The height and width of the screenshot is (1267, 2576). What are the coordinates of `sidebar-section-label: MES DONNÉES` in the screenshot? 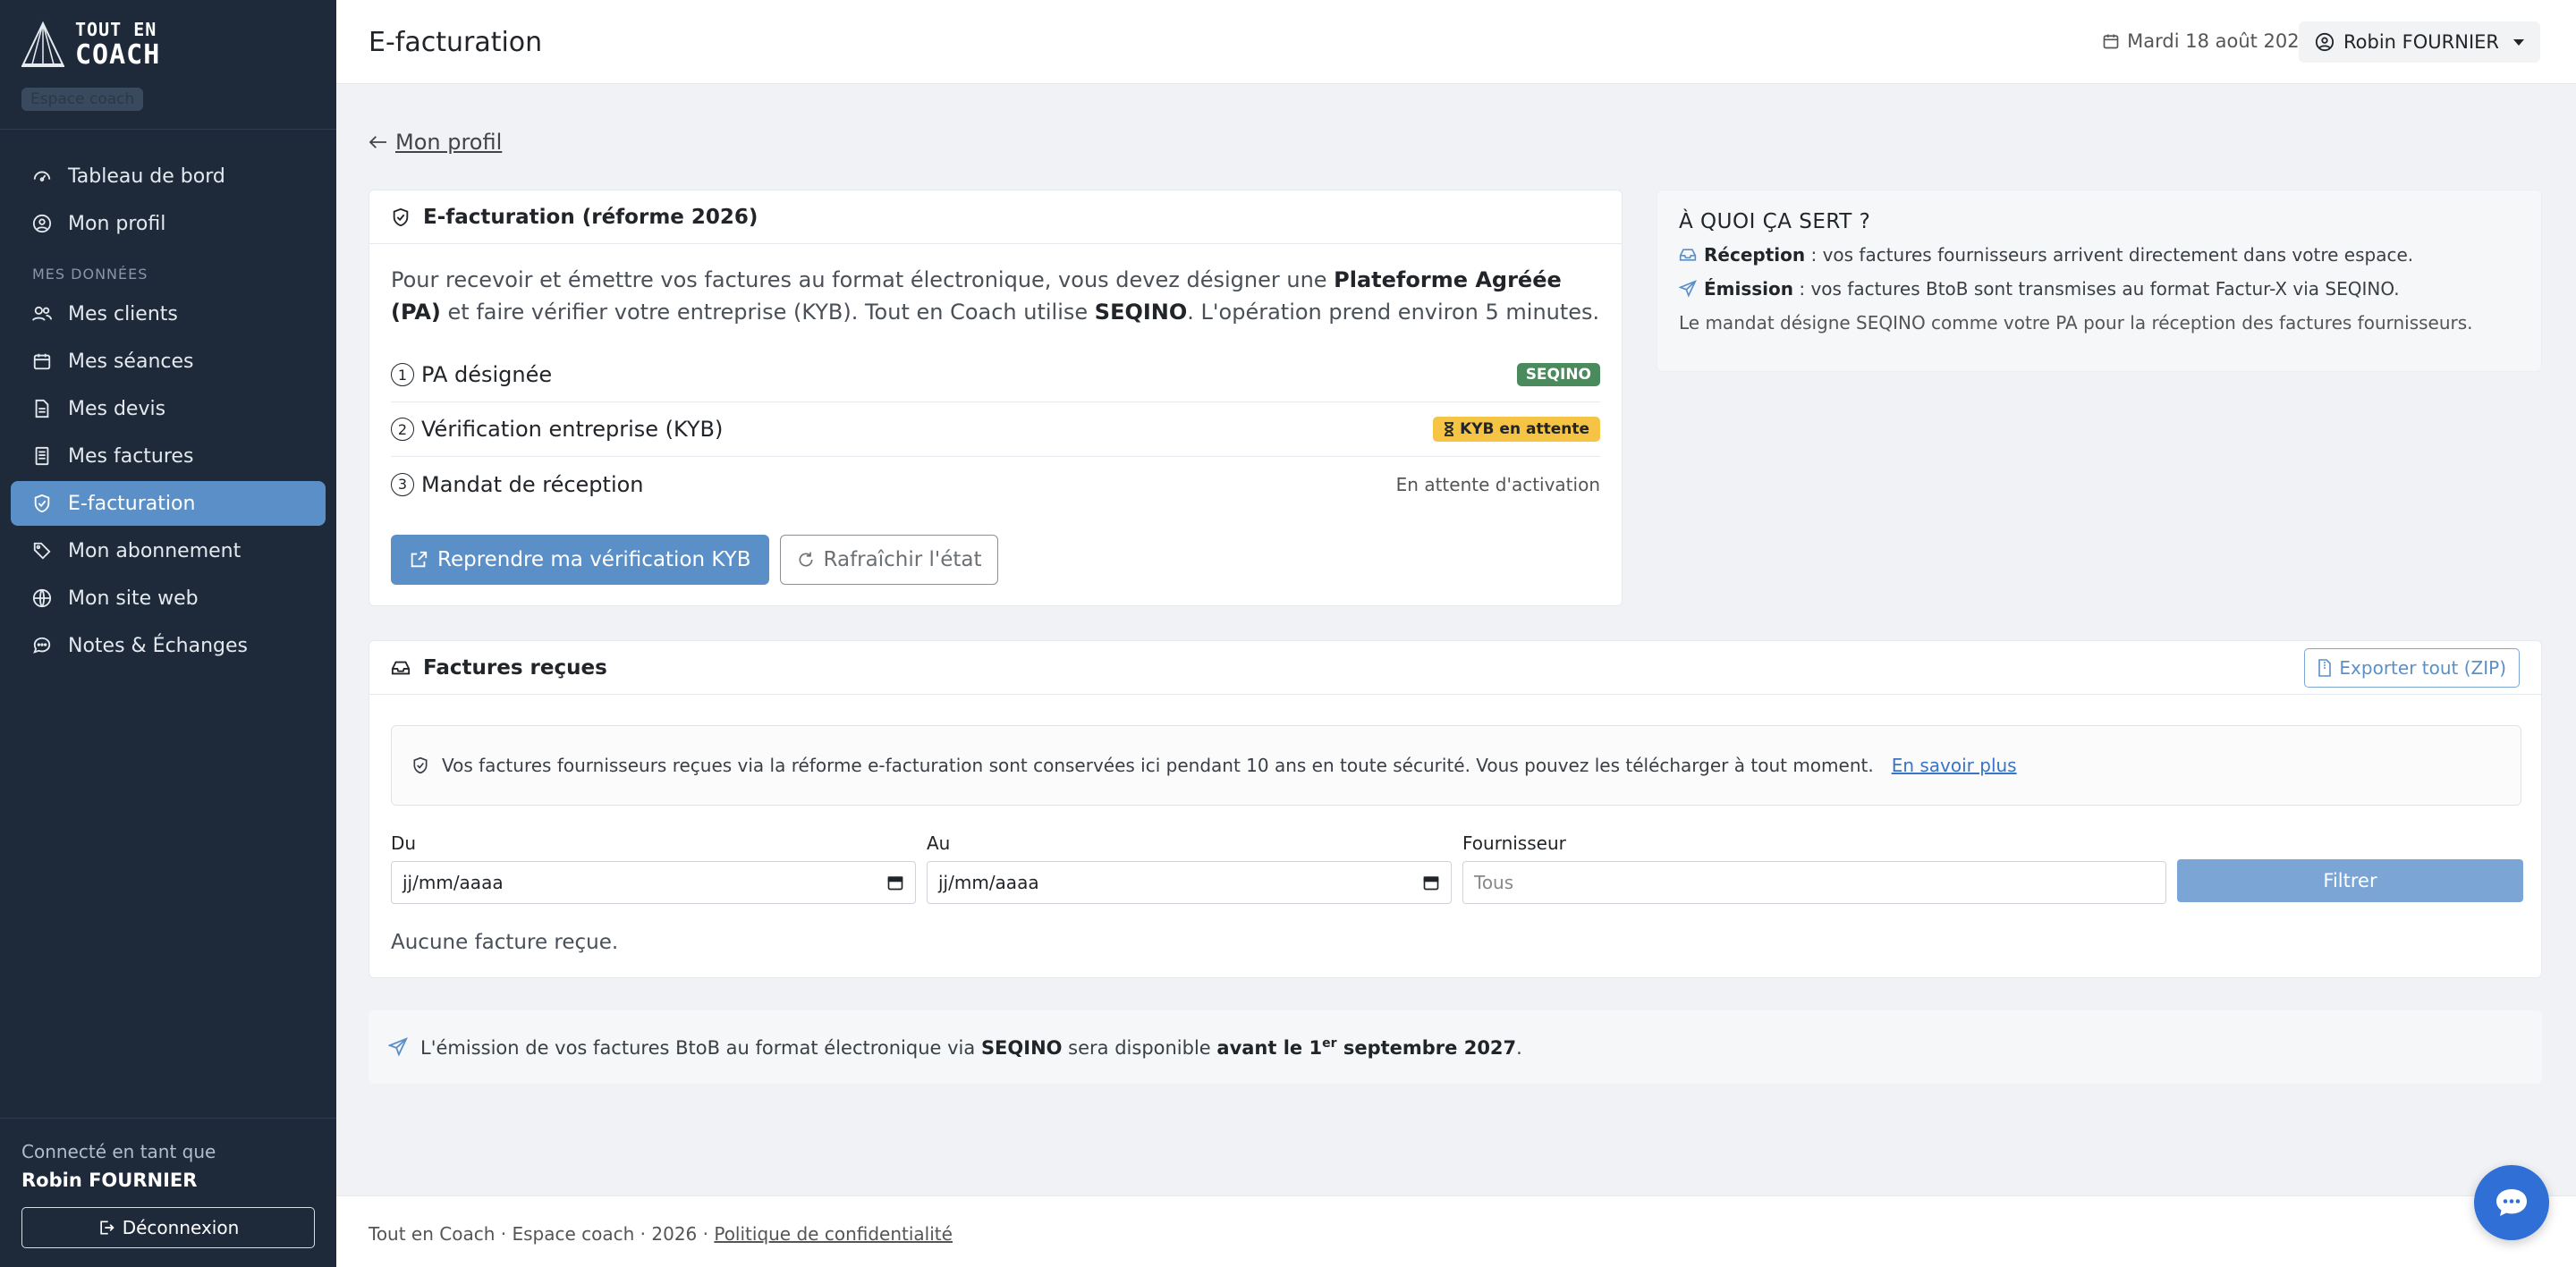 It's located at (90, 274).